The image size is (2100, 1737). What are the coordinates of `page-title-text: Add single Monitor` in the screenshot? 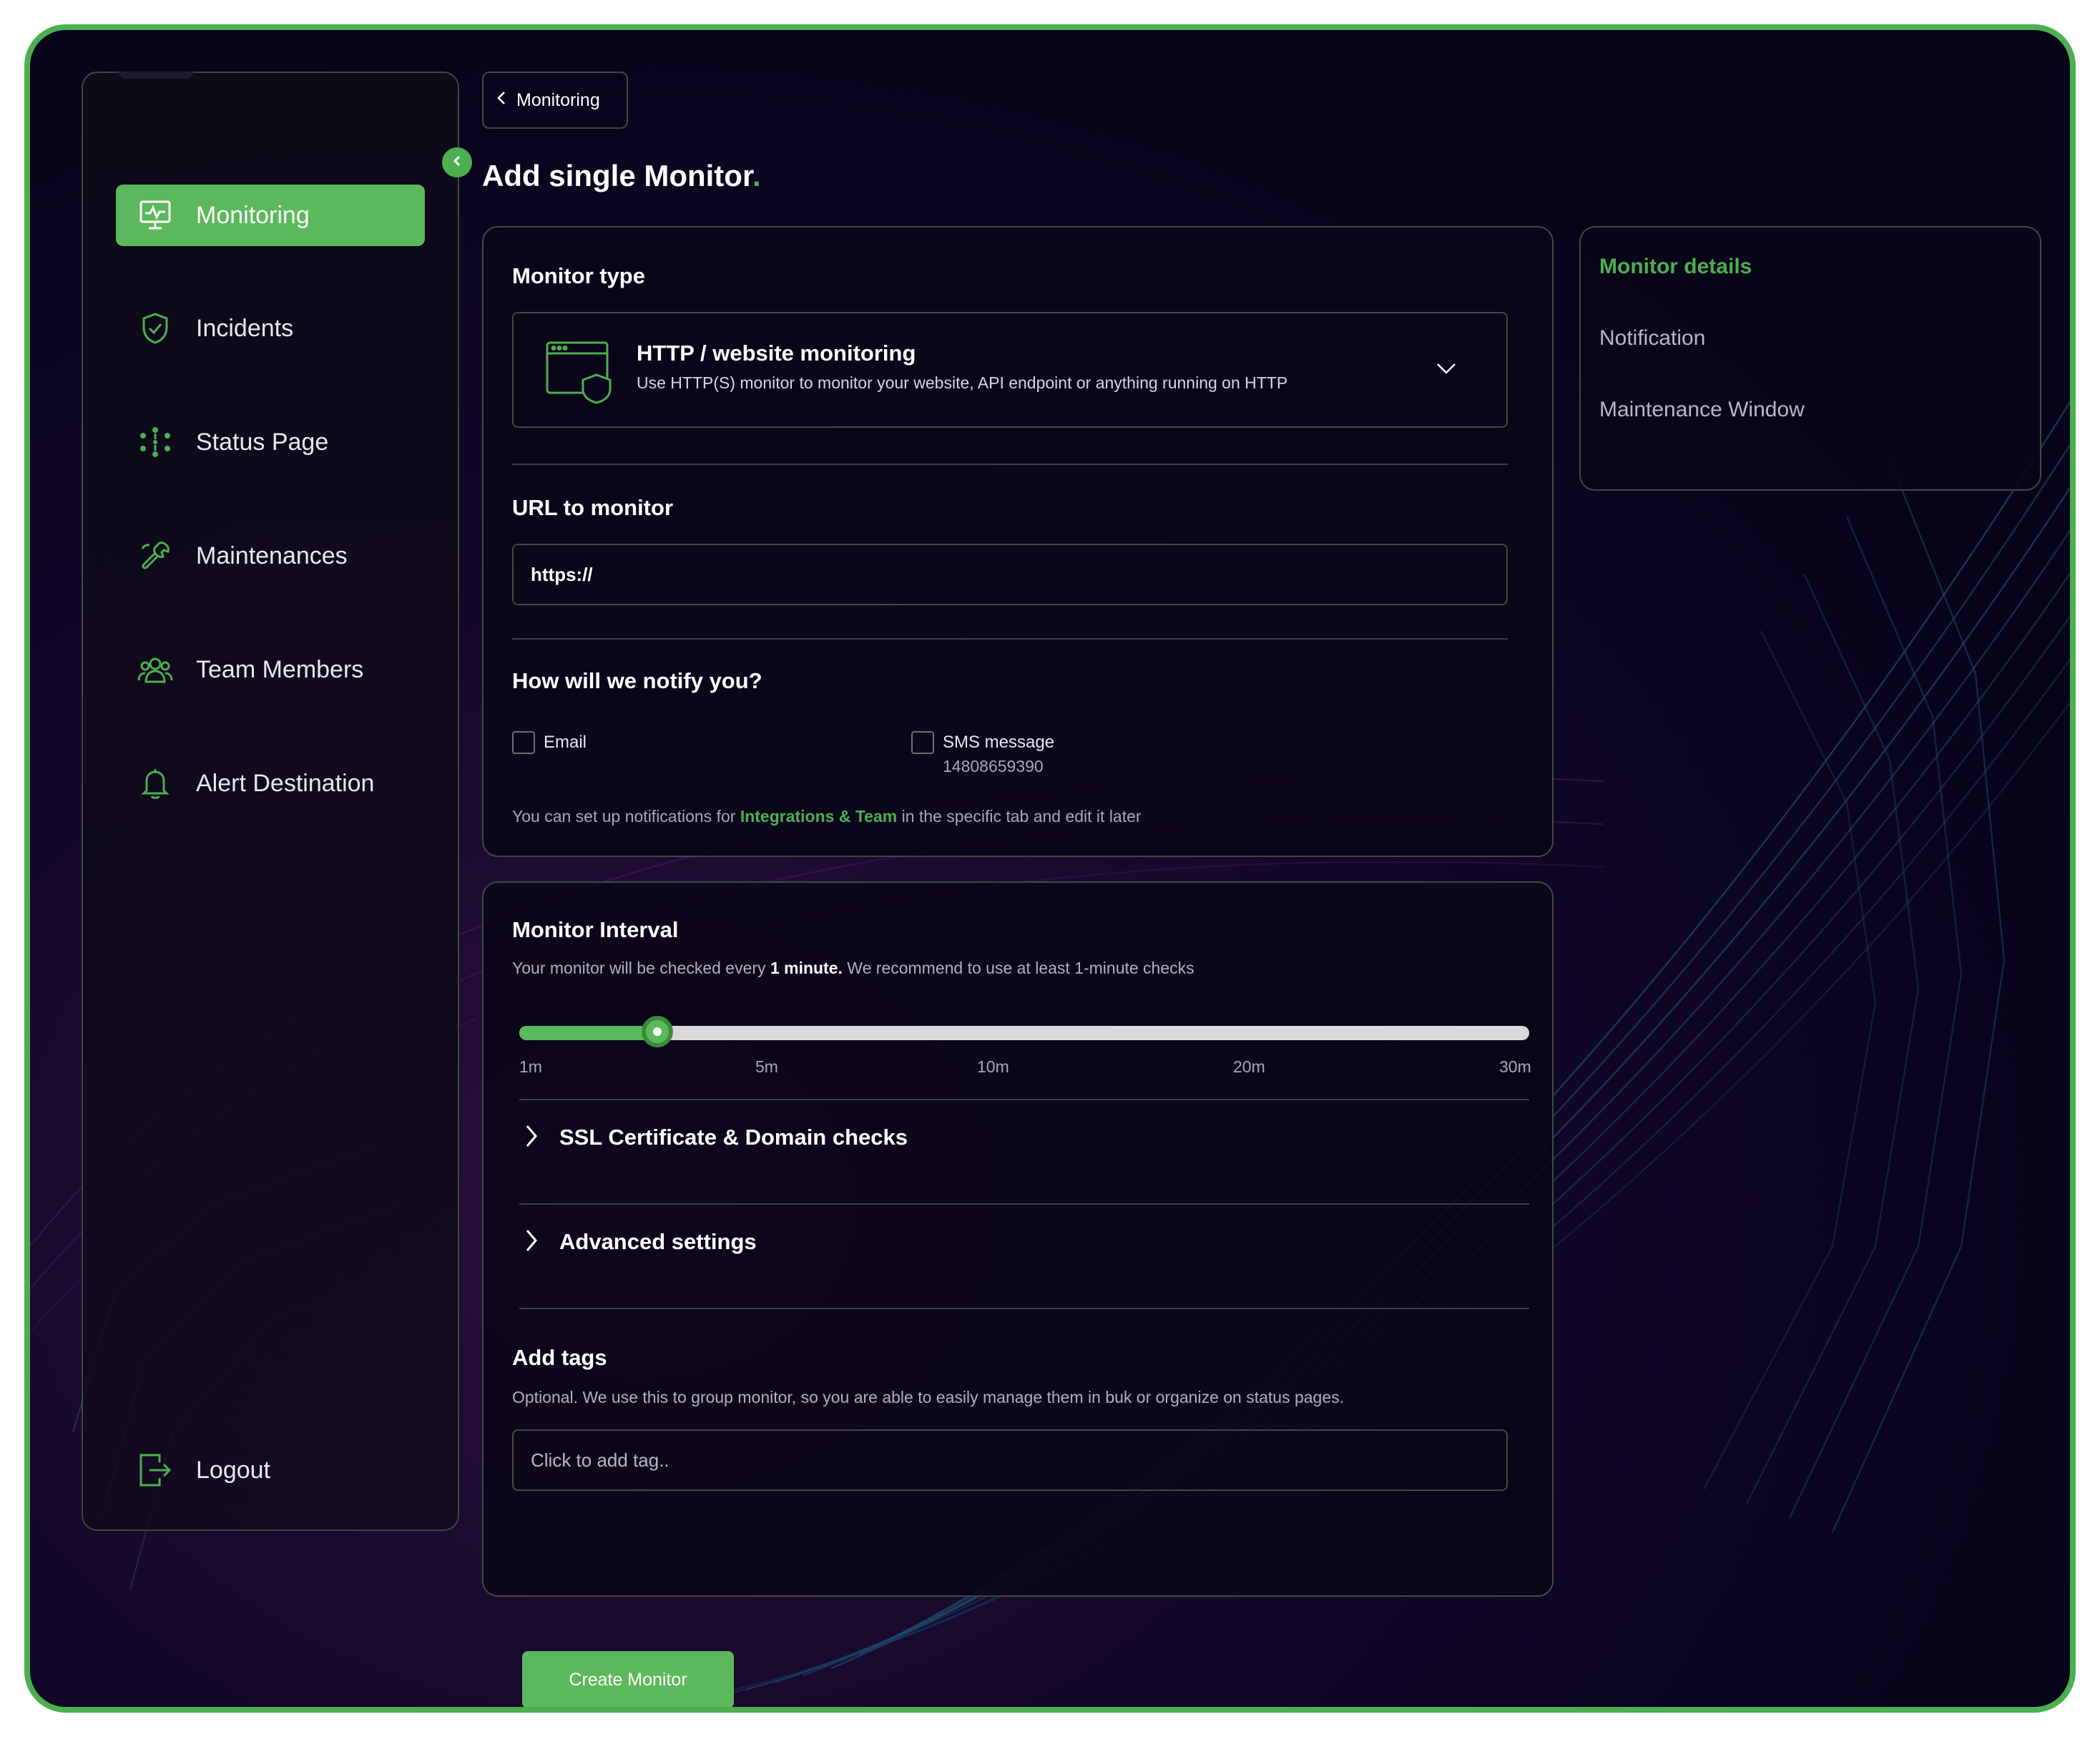 It's located at (617, 176).